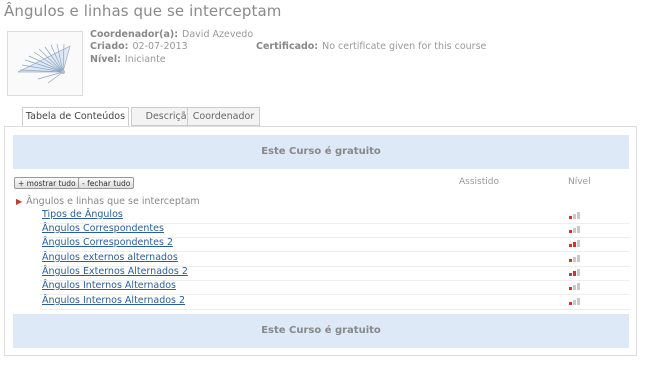  What do you see at coordinates (287, 46) in the screenshot?
I see `certificate-label: Certificado:` at bounding box center [287, 46].